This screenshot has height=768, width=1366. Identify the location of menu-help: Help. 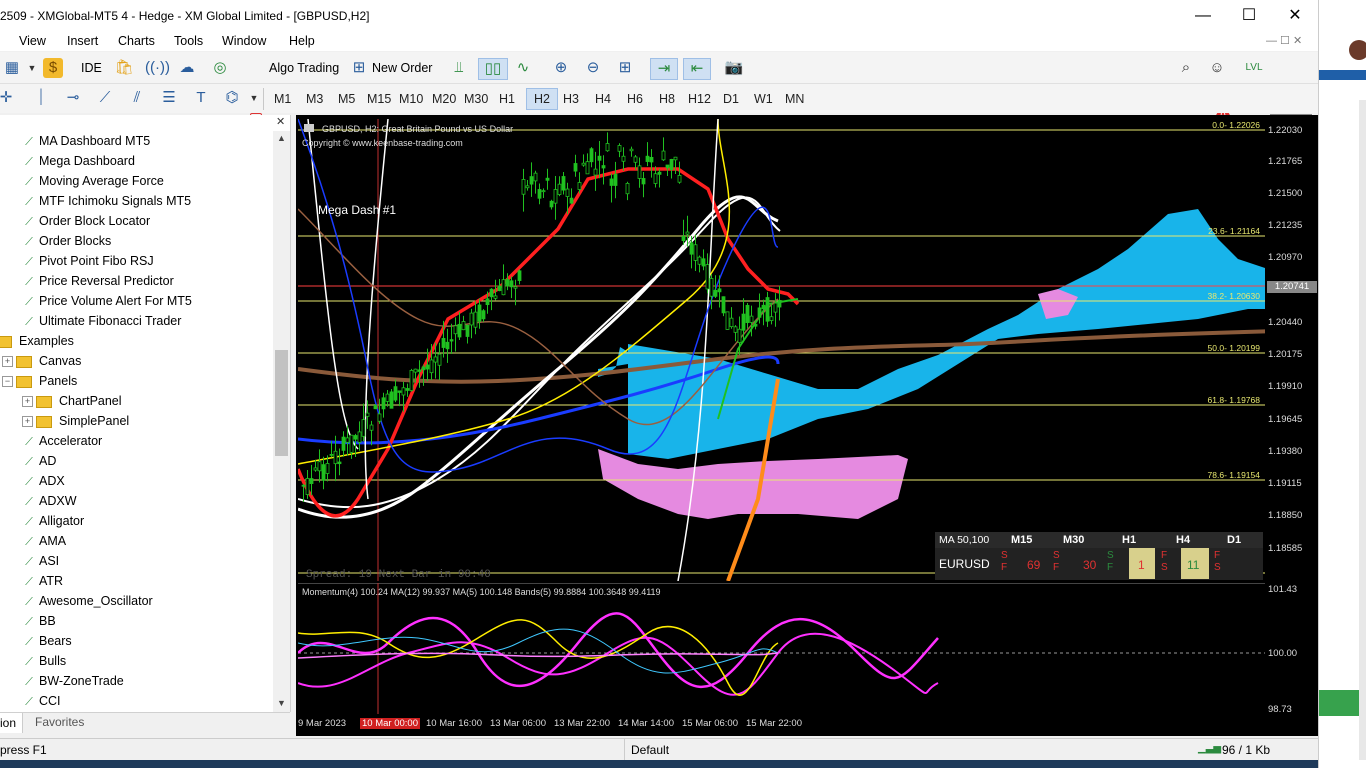
(302, 41).